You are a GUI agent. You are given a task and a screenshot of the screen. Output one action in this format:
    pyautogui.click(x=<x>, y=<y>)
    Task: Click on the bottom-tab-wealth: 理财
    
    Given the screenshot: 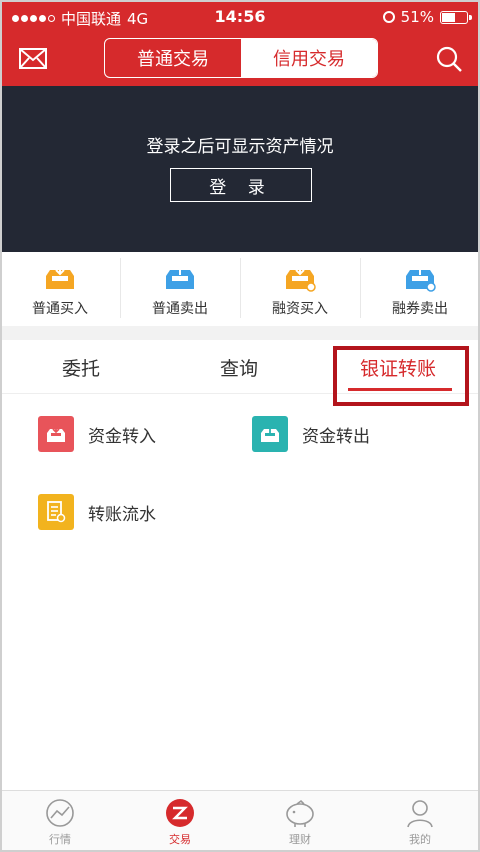 What is the action you would take?
    pyautogui.click(x=300, y=821)
    